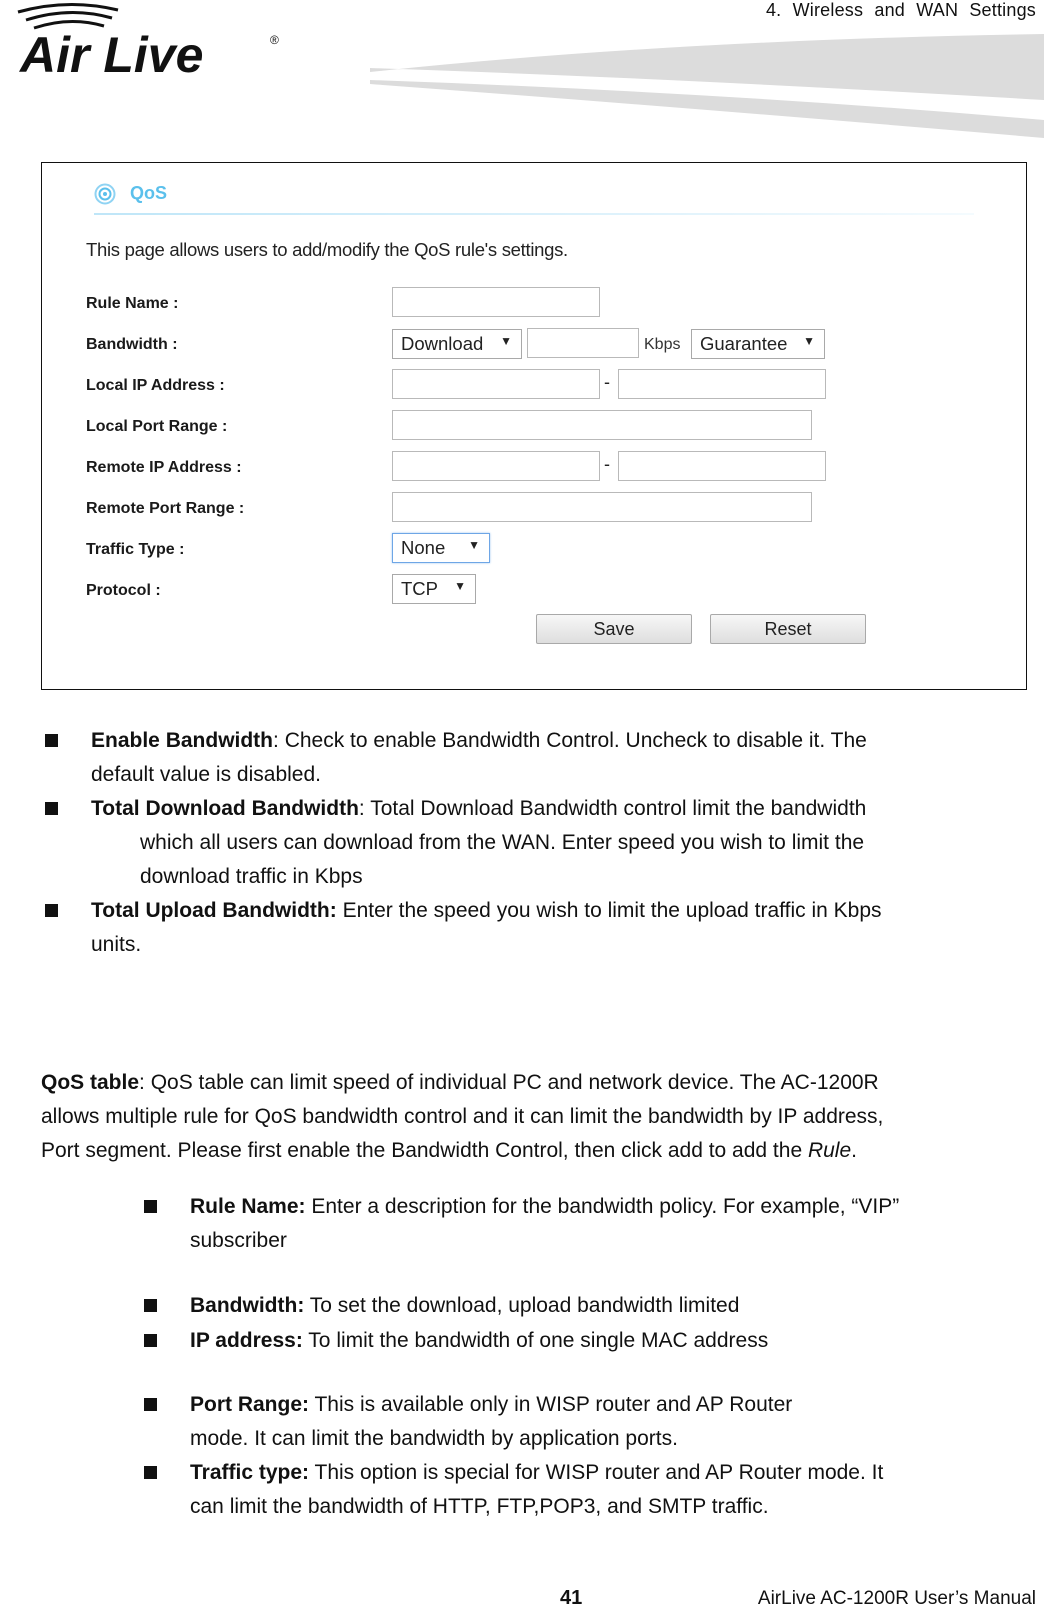 The image size is (1044, 1622). What do you see at coordinates (571, 1598) in the screenshot?
I see `page-number: 41` at bounding box center [571, 1598].